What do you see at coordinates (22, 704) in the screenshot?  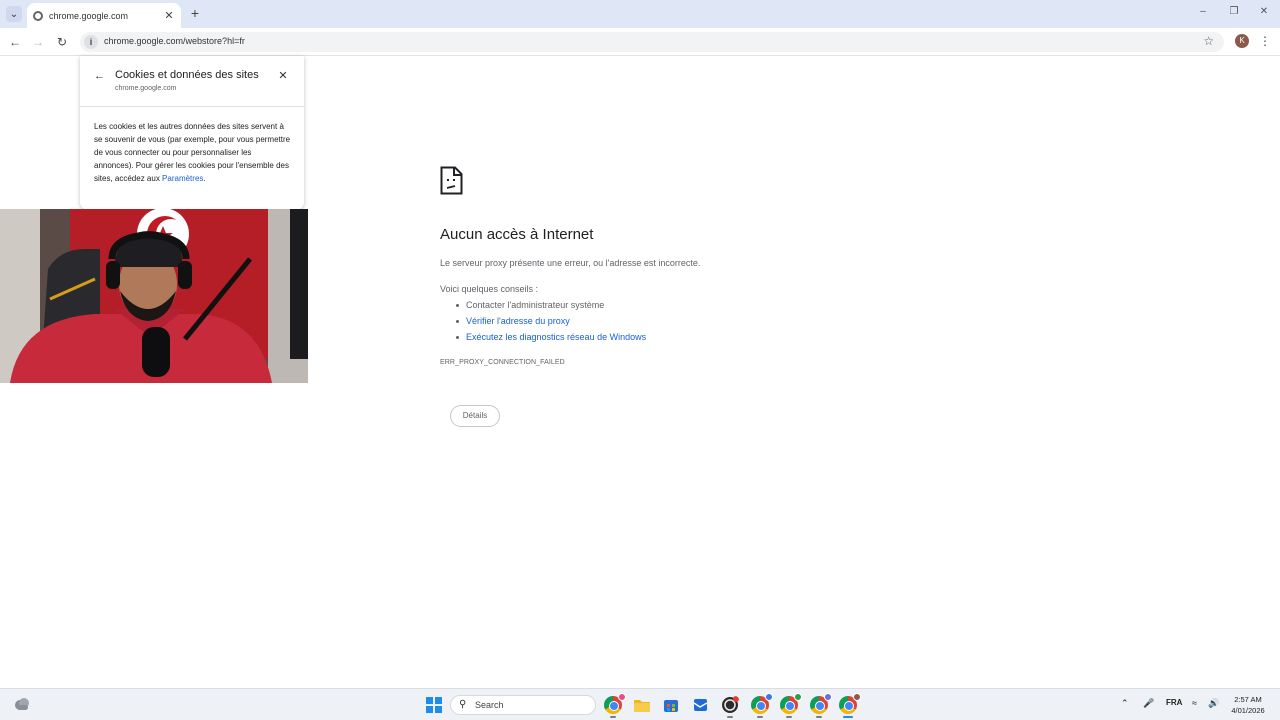 I see `widgets-cloud-icon` at bounding box center [22, 704].